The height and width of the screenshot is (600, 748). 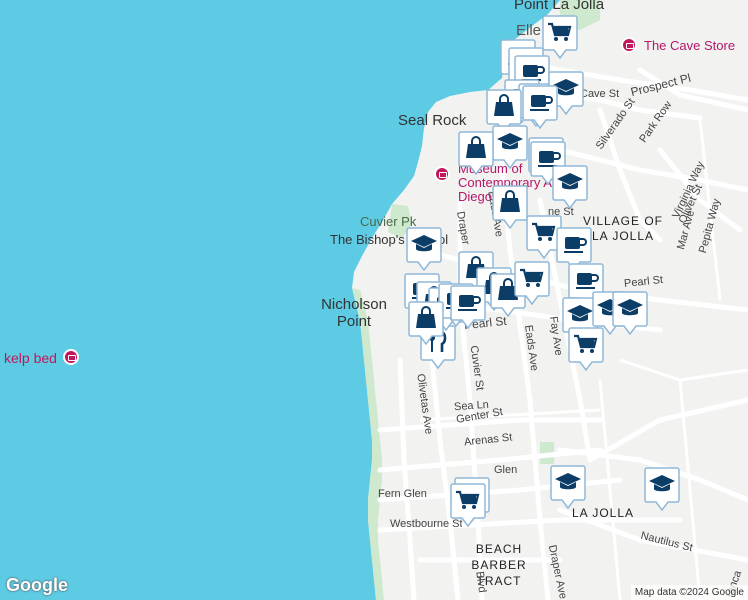 What do you see at coordinates (37, 585) in the screenshot?
I see `google-logo: Google` at bounding box center [37, 585].